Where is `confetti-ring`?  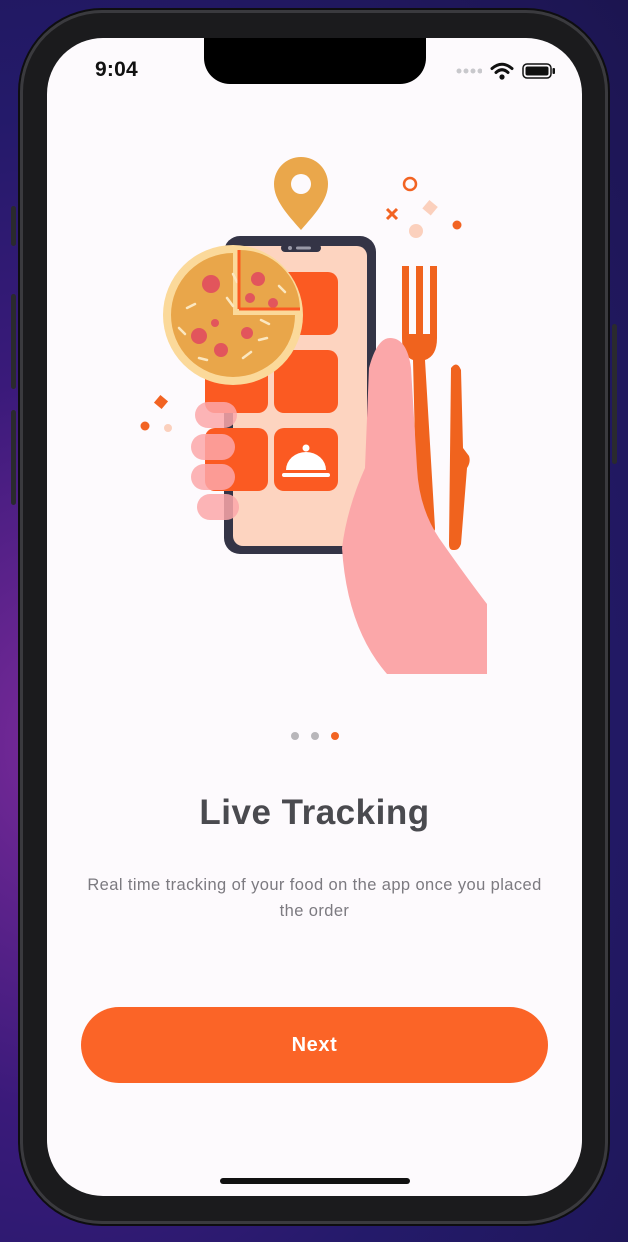 confetti-ring is located at coordinates (410, 184).